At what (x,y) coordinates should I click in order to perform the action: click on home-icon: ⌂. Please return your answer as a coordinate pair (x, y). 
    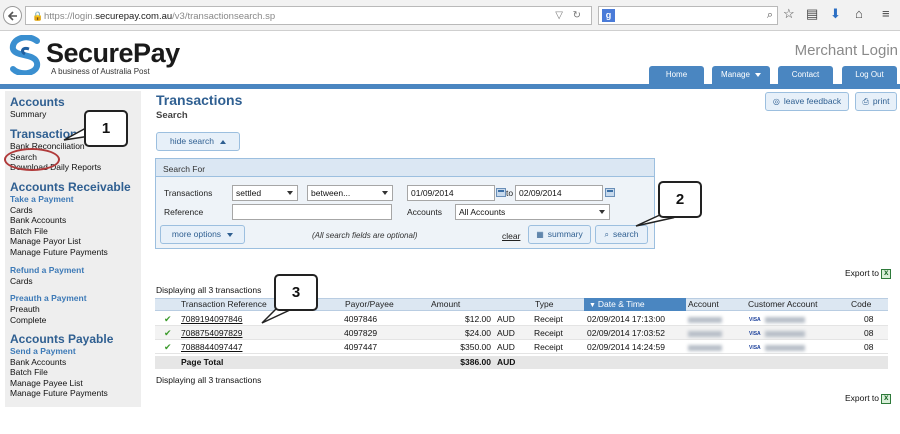
    Looking at the image, I should click on (859, 13).